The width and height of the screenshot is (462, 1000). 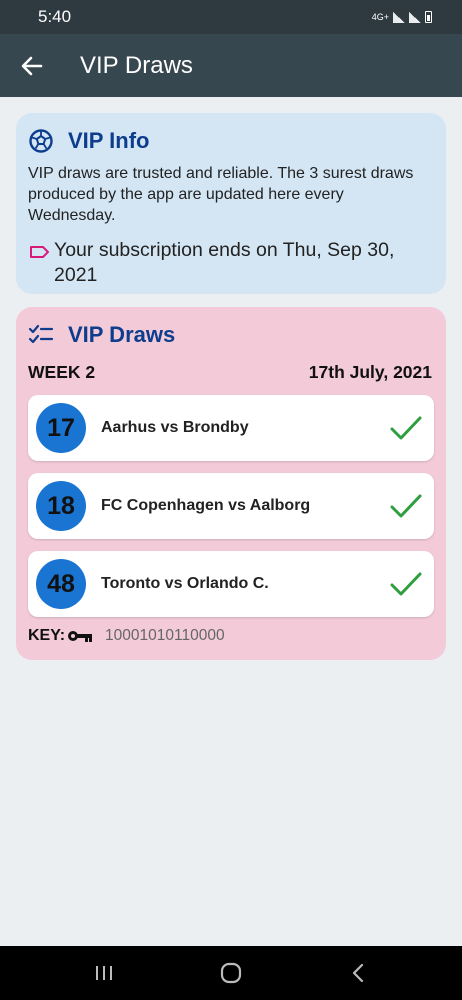 What do you see at coordinates (231, 335) in the screenshot?
I see `vip-draws-header: VIP Draws` at bounding box center [231, 335].